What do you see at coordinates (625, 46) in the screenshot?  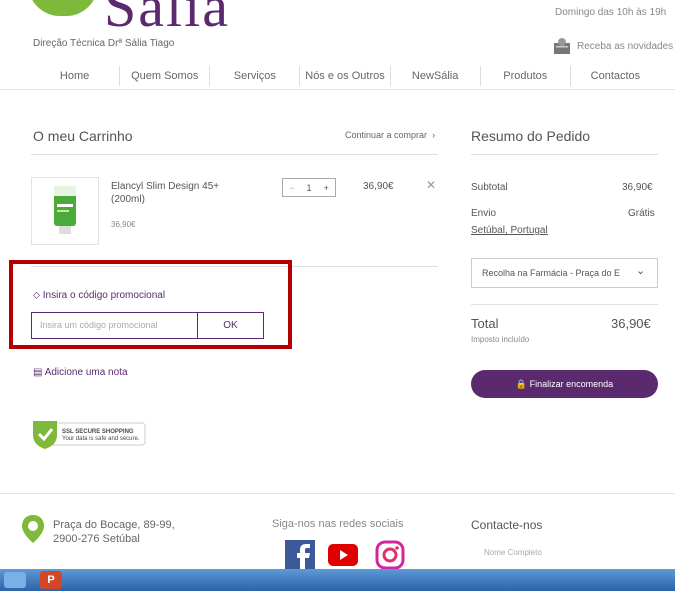 I see `newsletter-label: Receba as novidades` at bounding box center [625, 46].